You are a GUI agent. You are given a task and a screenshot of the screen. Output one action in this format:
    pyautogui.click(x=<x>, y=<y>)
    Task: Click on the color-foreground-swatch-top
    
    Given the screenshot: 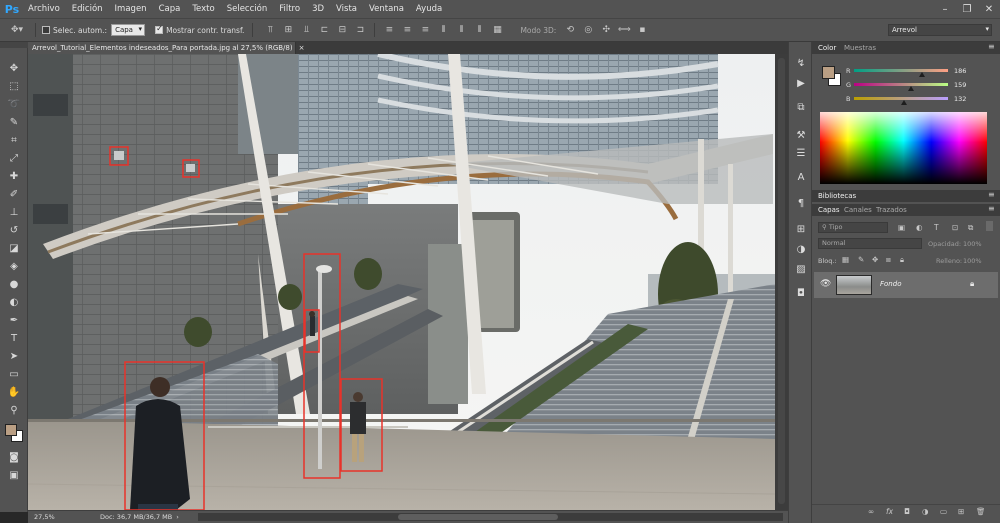 What is the action you would take?
    pyautogui.click(x=828, y=72)
    